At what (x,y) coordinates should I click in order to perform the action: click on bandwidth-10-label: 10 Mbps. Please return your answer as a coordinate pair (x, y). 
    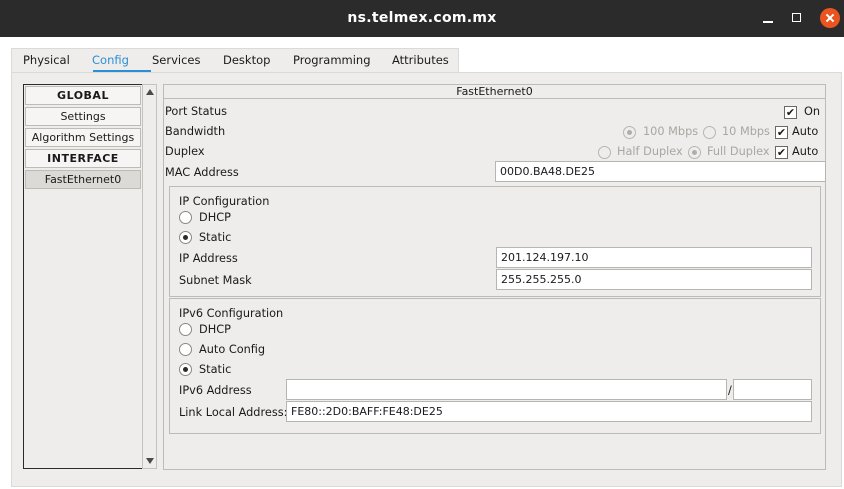
    Looking at the image, I should click on (746, 131).